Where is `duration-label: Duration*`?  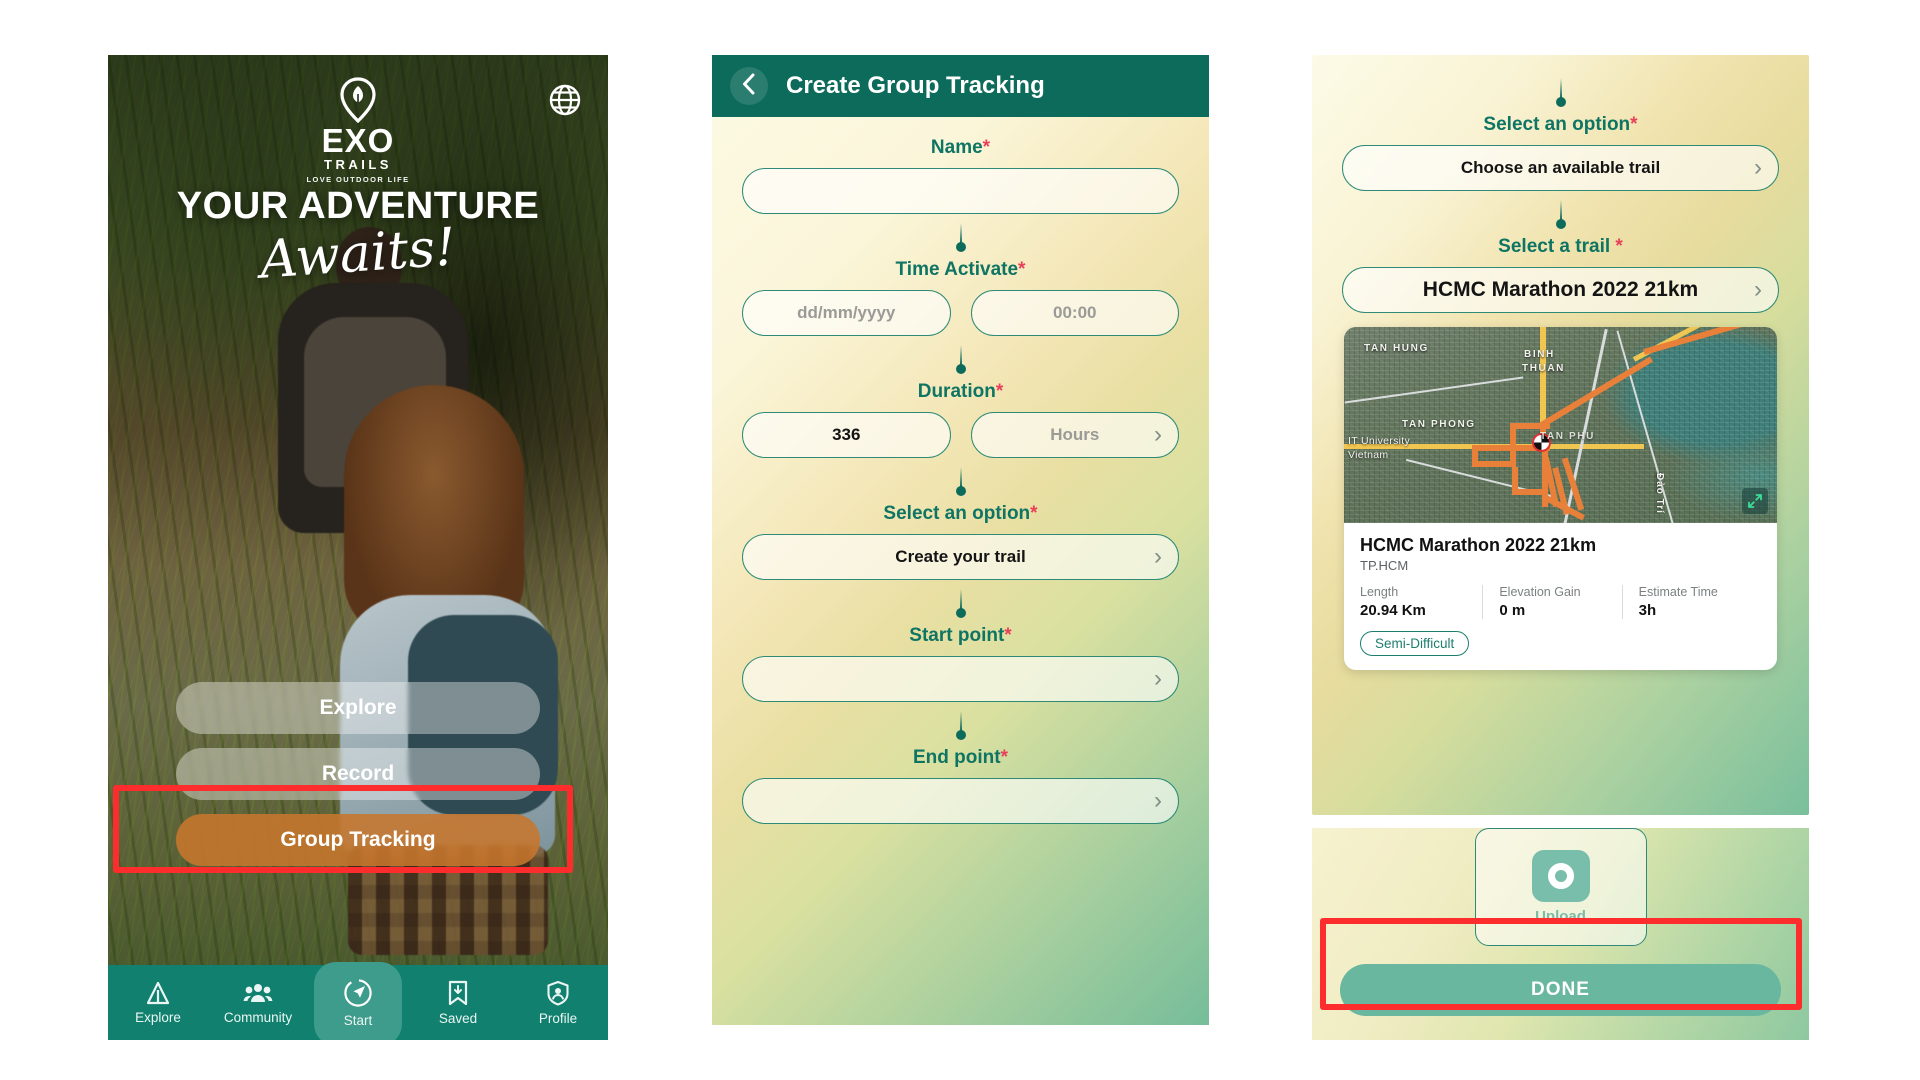 duration-label: Duration* is located at coordinates (960, 391).